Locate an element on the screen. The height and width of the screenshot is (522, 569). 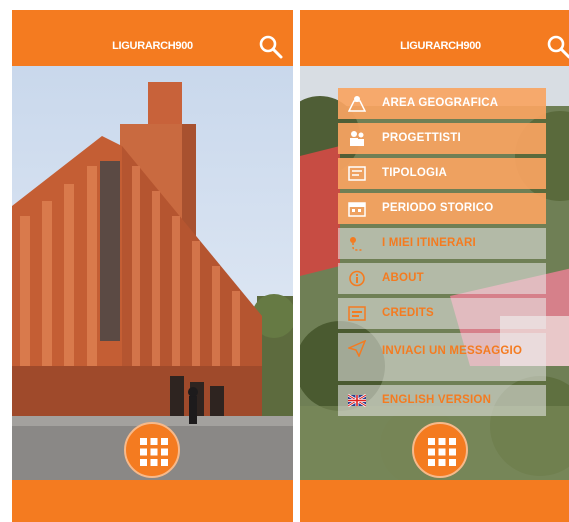
designers-icon is located at coordinates (357, 138).